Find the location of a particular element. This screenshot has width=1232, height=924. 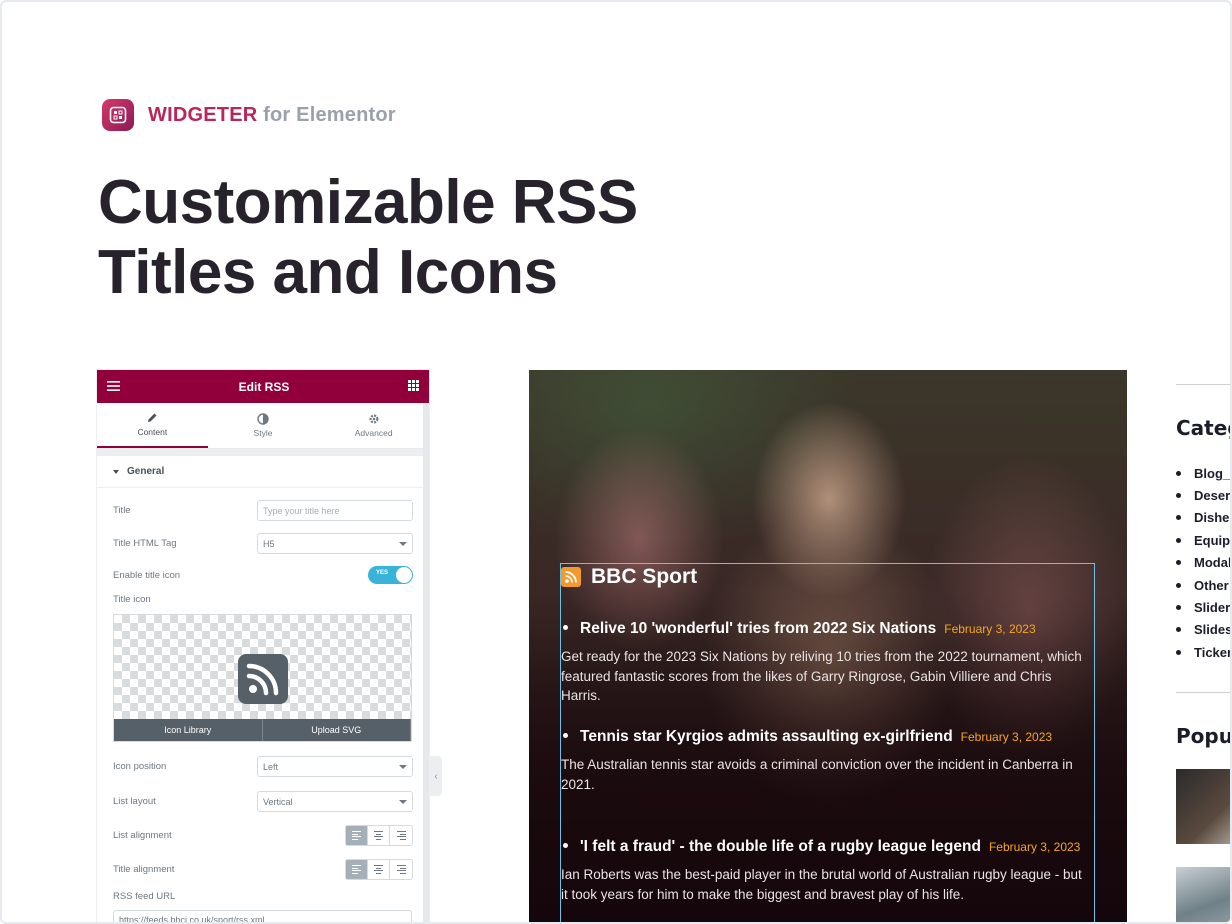

category-item: Deser is located at coordinates (1203, 495).